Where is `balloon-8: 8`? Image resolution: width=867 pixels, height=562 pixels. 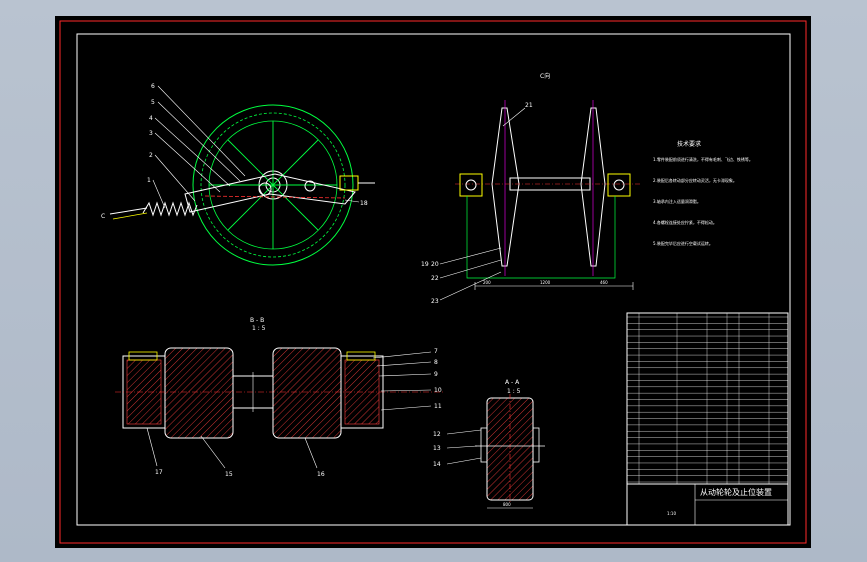
balloon-8: 8 is located at coordinates (436, 362).